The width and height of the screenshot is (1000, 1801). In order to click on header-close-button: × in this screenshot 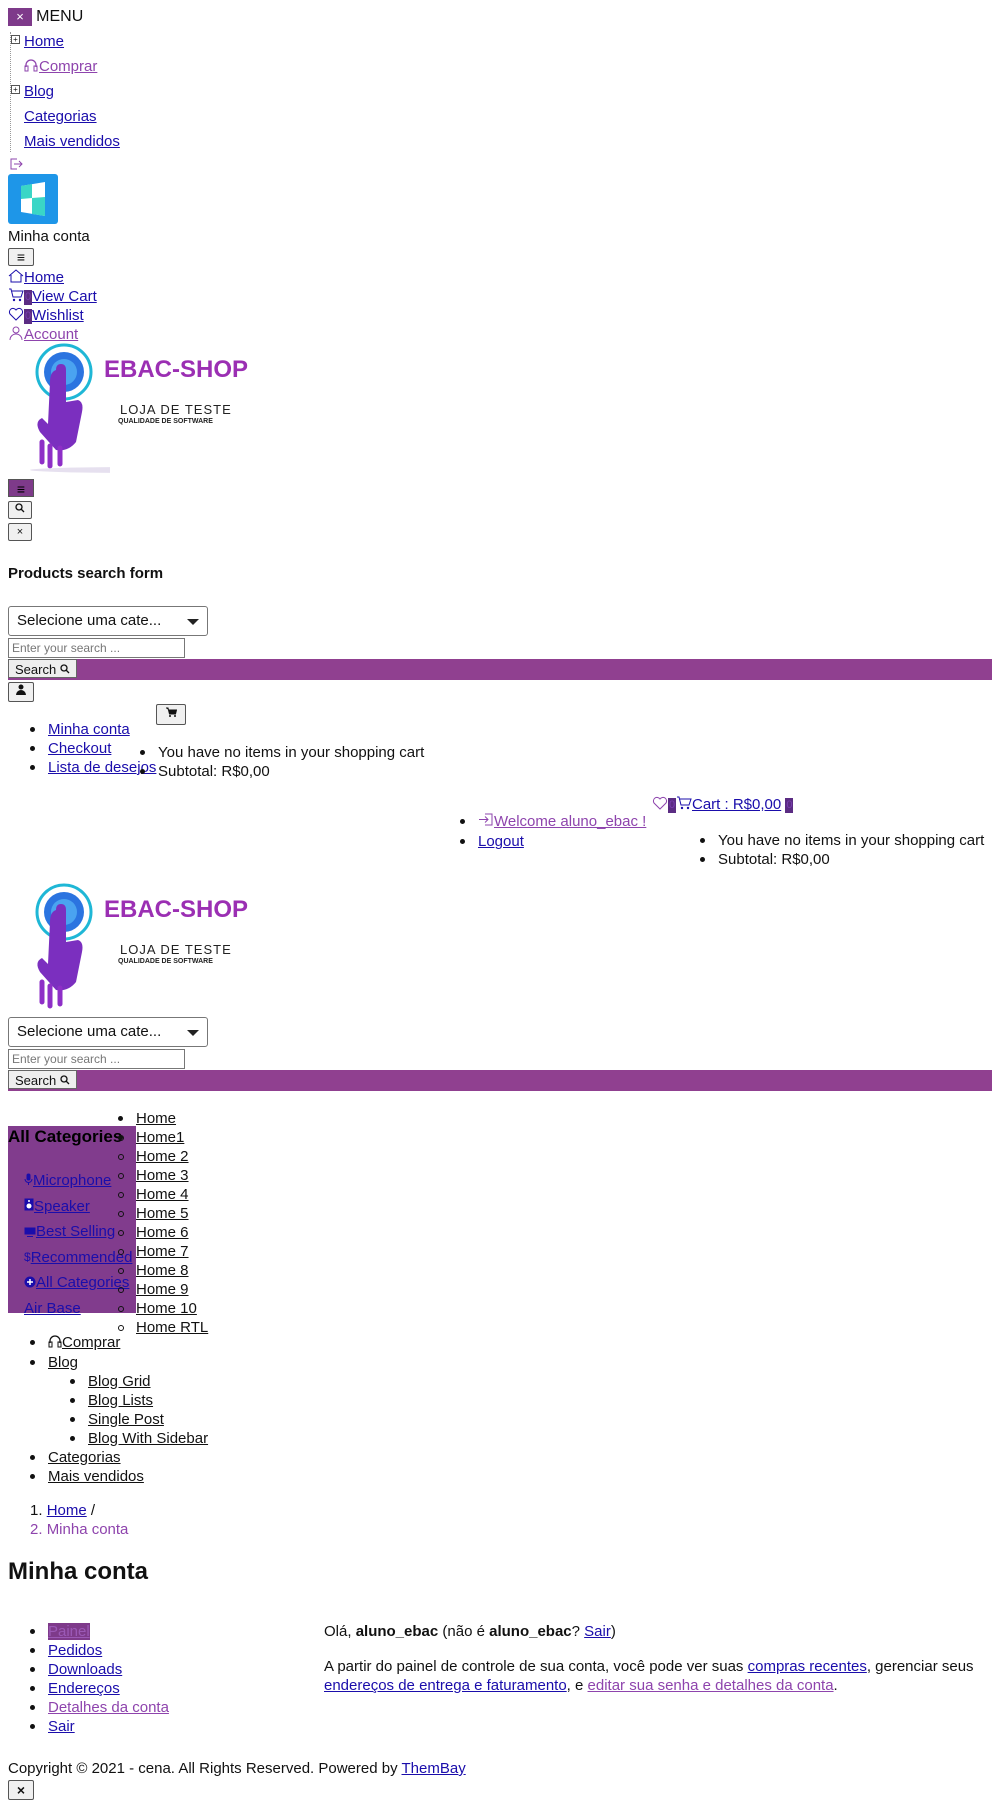, I will do `click(20, 532)`.